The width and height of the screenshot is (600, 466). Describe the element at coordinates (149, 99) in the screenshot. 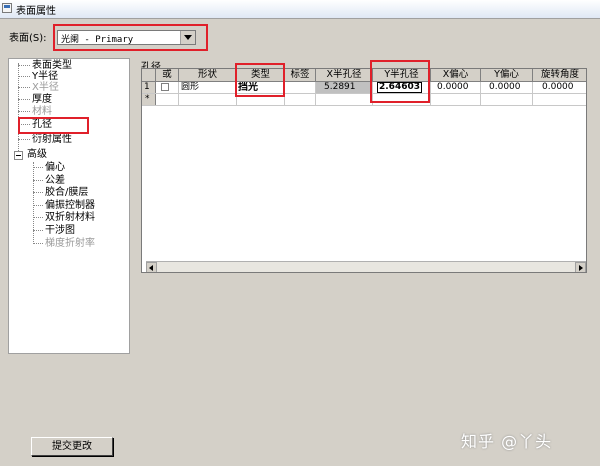

I see `new-row-marker: *` at that location.